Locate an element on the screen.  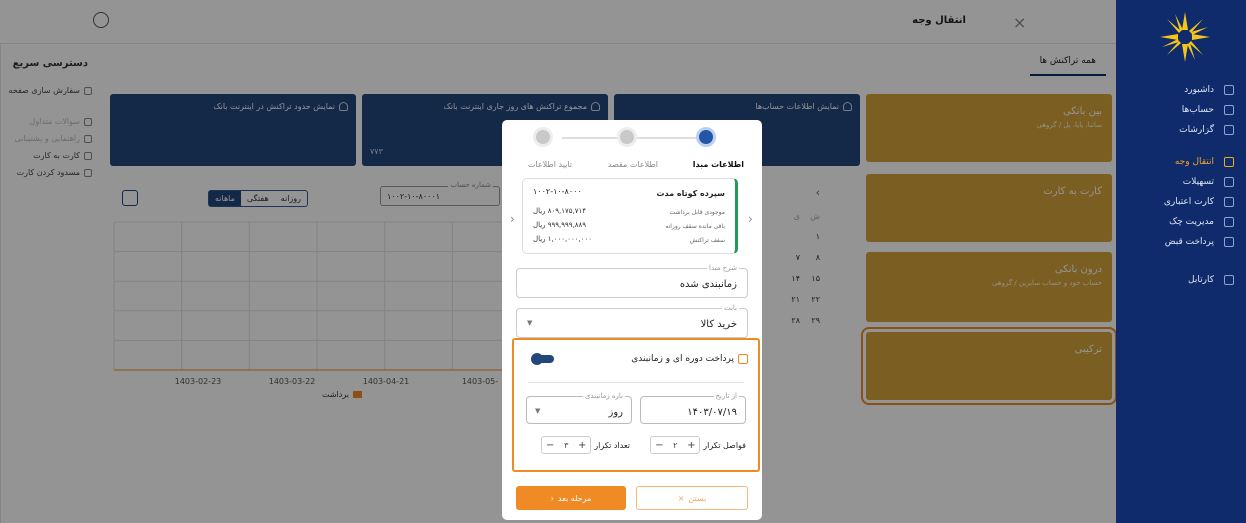
periodic-title: پرداخت دوره ای و زمانبندی is located at coordinates (682, 359).